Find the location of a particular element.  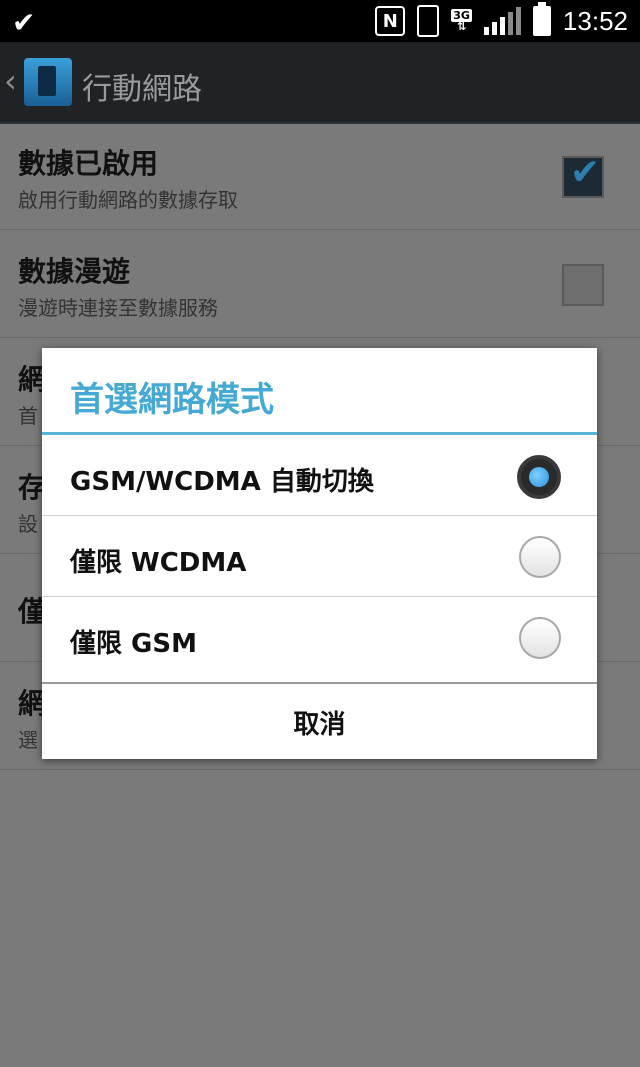

vibrate-icon is located at coordinates (428, 21).